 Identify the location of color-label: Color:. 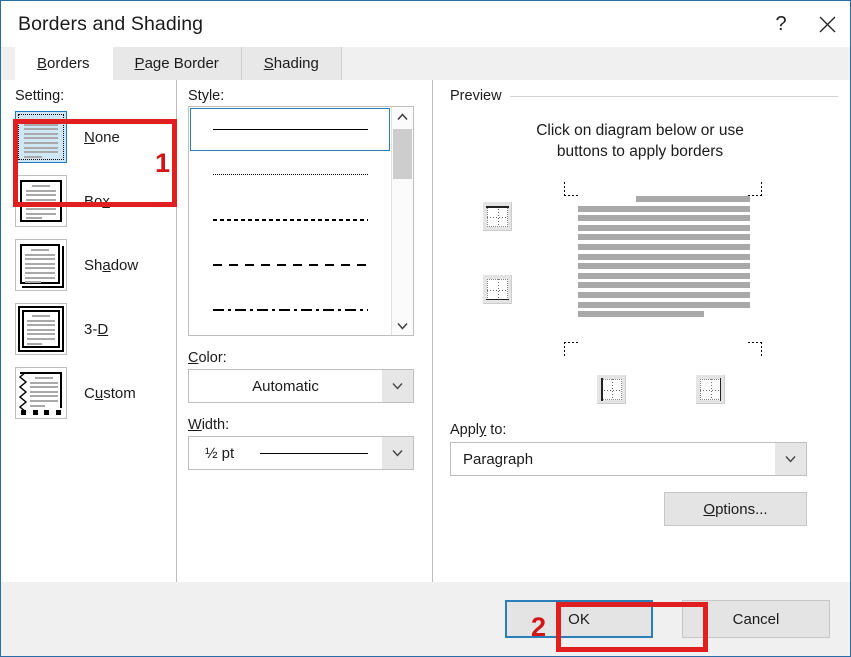
(207, 358).